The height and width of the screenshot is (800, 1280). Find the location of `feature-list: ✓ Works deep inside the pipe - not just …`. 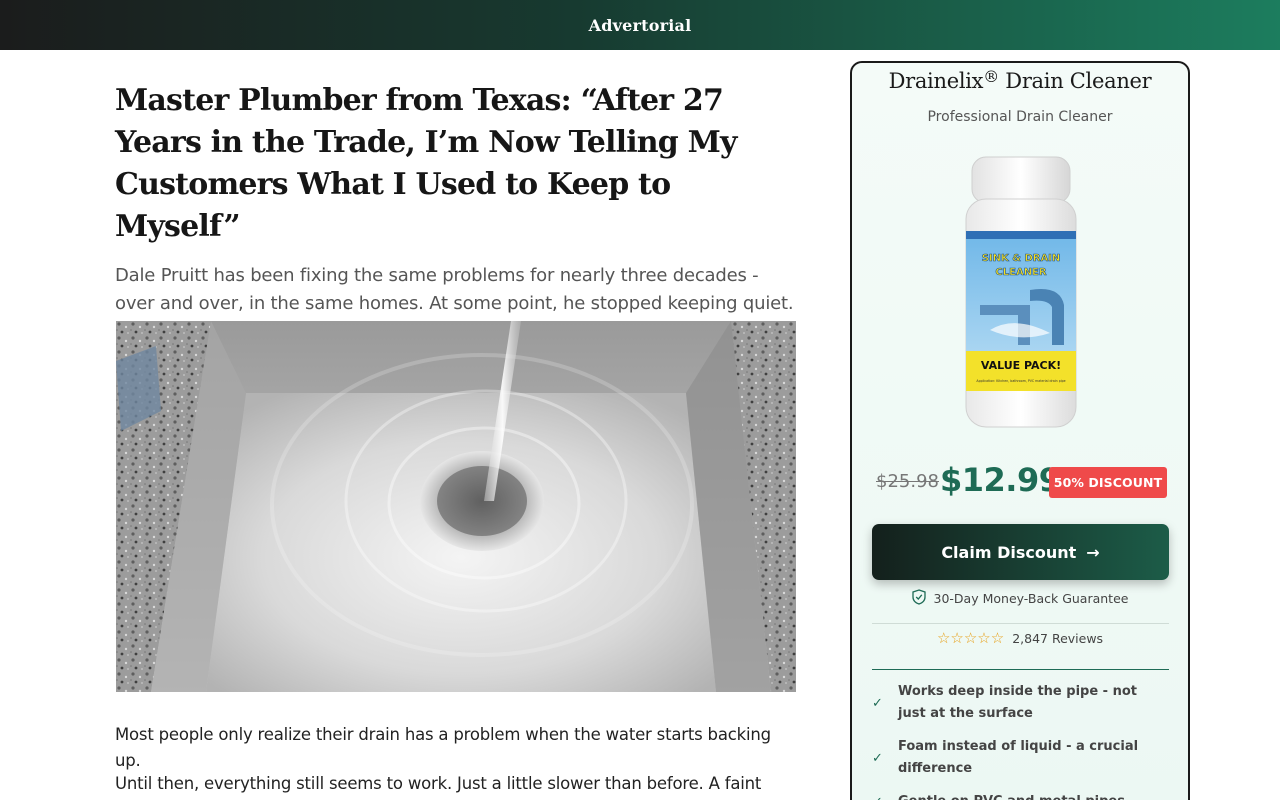

feature-list: ✓ Works deep inside the pipe - not just … is located at coordinates (1020, 740).